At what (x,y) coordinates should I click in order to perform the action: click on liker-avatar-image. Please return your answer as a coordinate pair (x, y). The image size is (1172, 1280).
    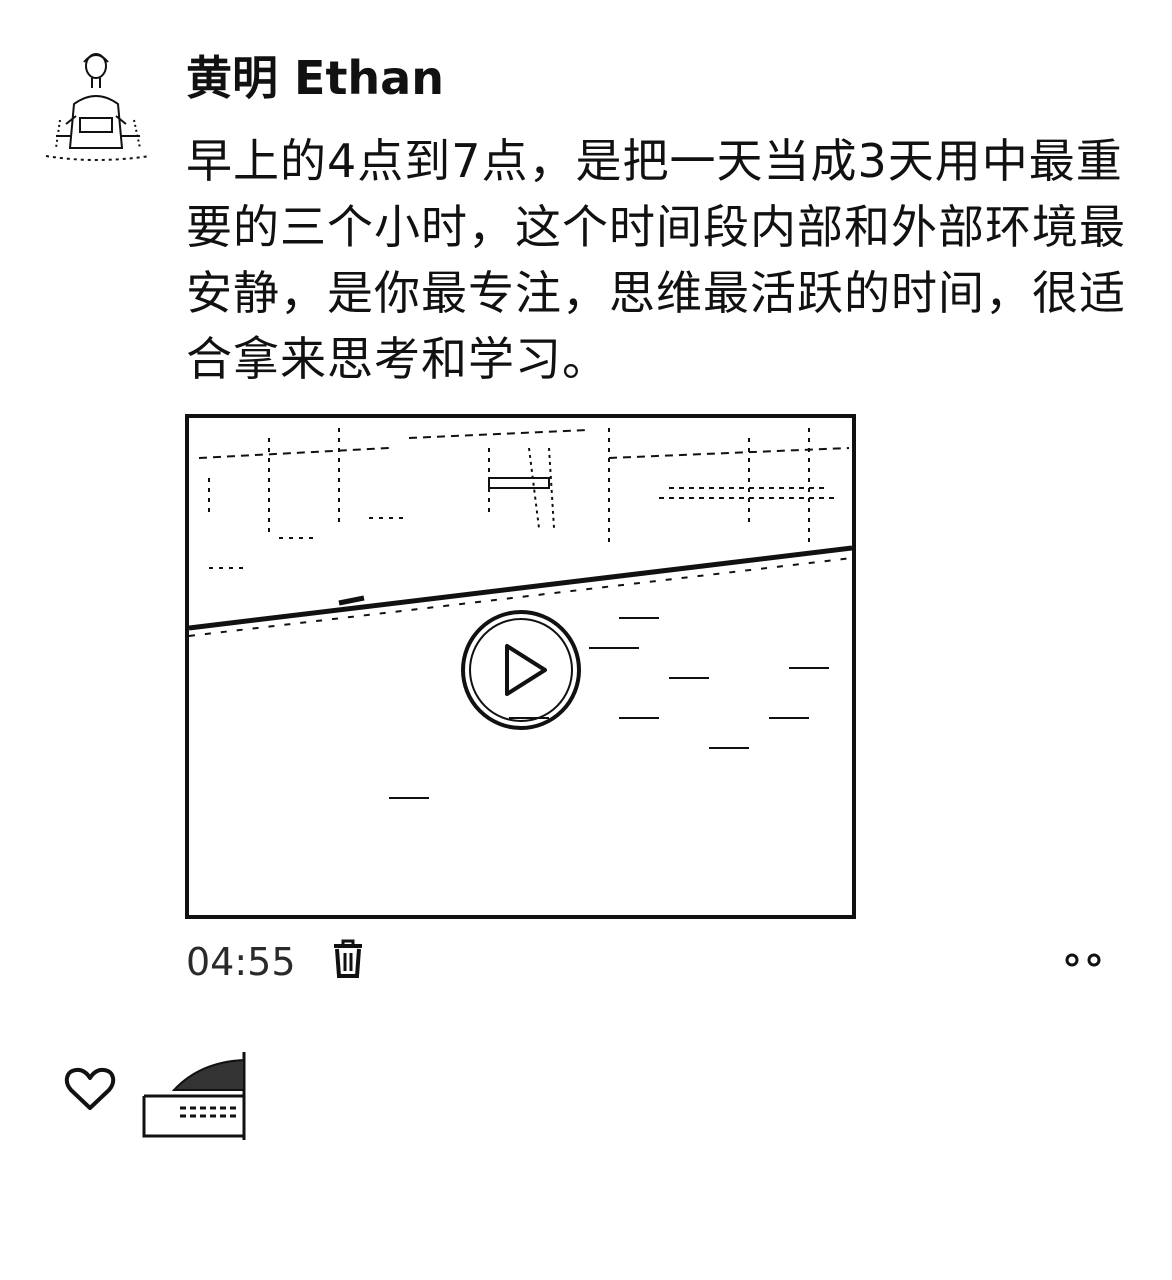
    Looking at the image, I should click on (195, 1098).